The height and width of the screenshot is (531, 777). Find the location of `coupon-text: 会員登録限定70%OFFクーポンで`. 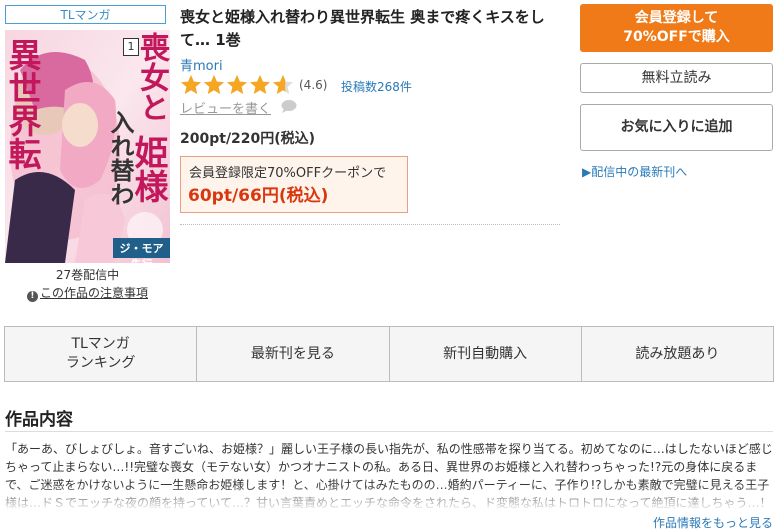

coupon-text: 会員登録限定70%OFFクーポンで is located at coordinates (288, 173).